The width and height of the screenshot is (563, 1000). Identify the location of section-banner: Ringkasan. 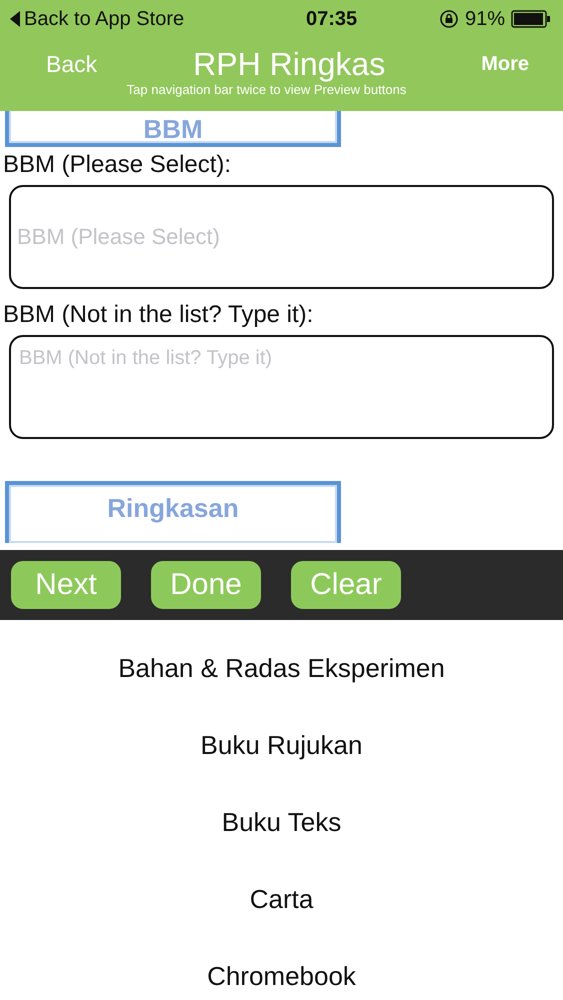
(173, 512).